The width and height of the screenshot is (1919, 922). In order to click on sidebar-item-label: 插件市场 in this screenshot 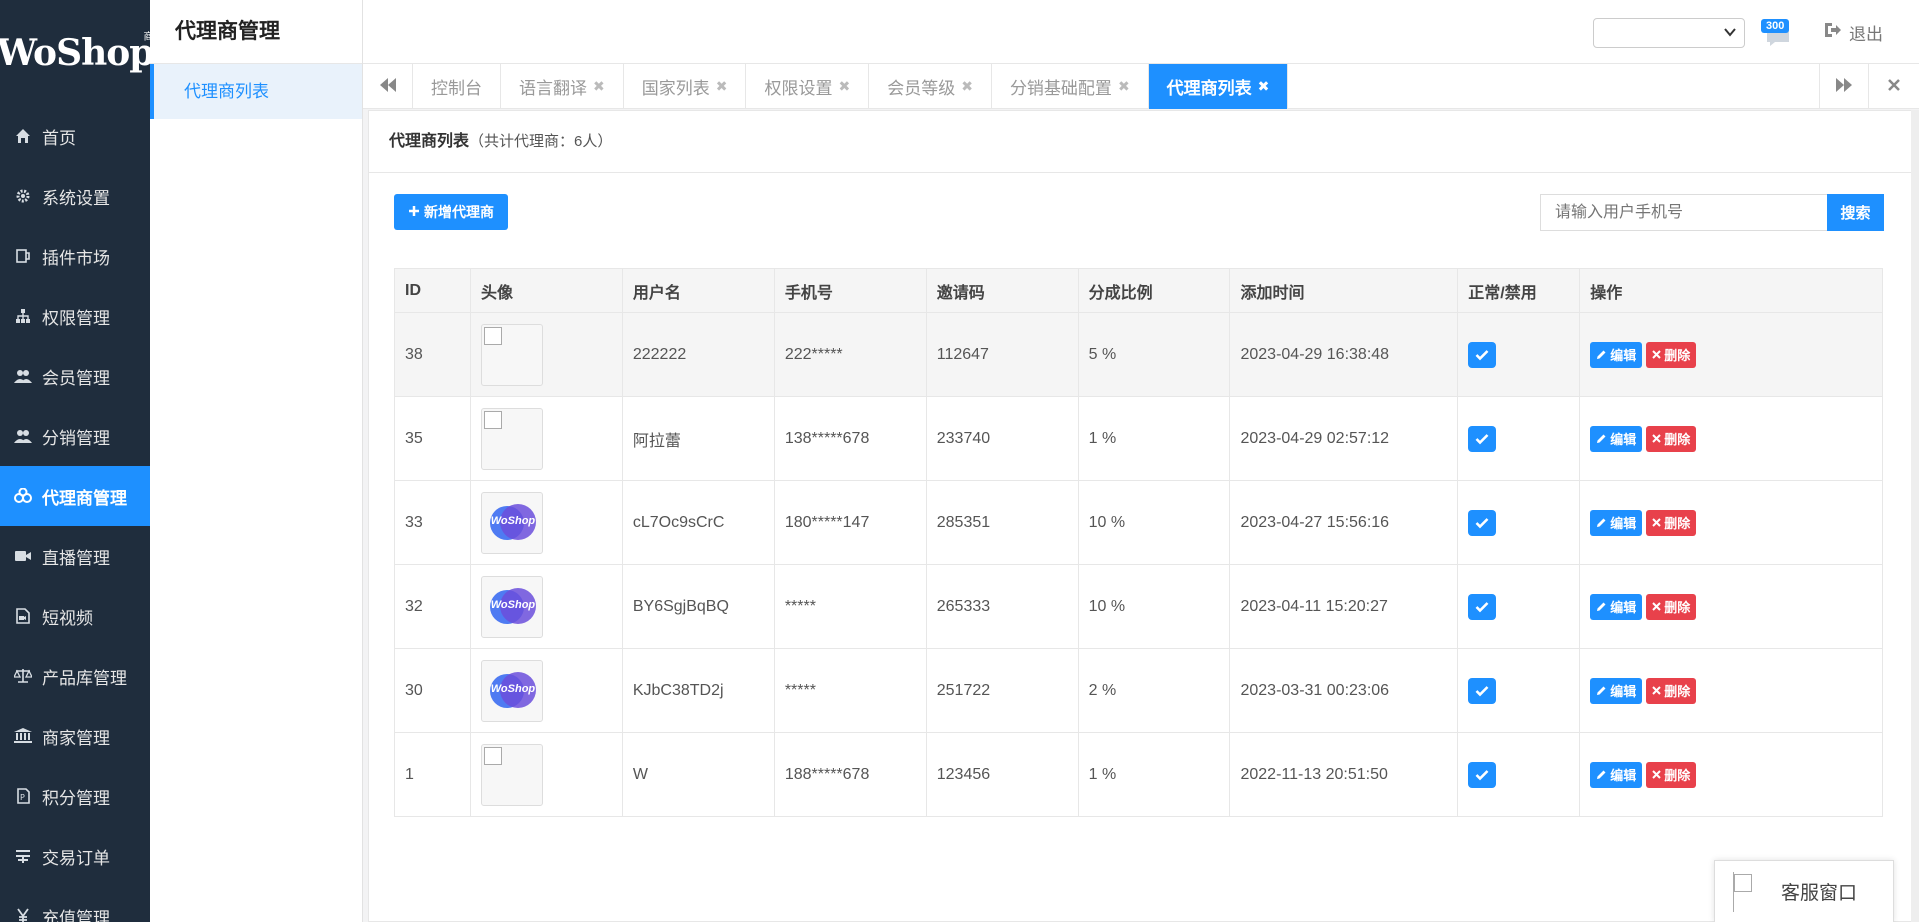, I will do `click(76, 258)`.